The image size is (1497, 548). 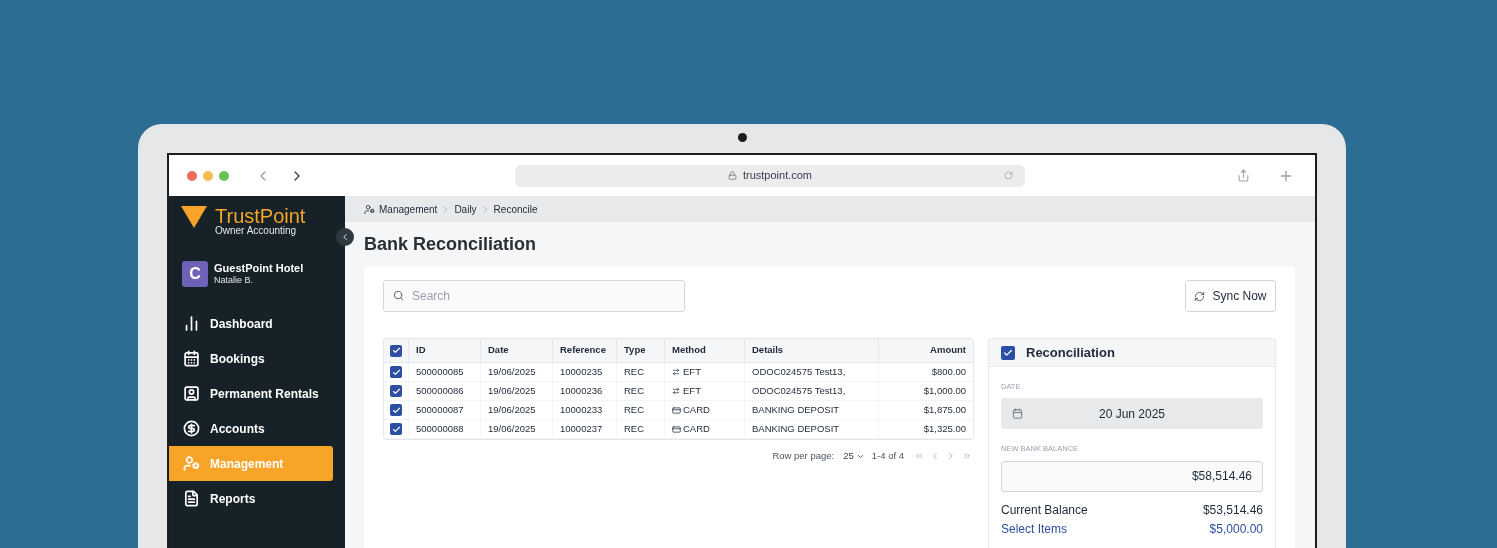 I want to click on table-cell: 10000237, so click(x=584, y=429).